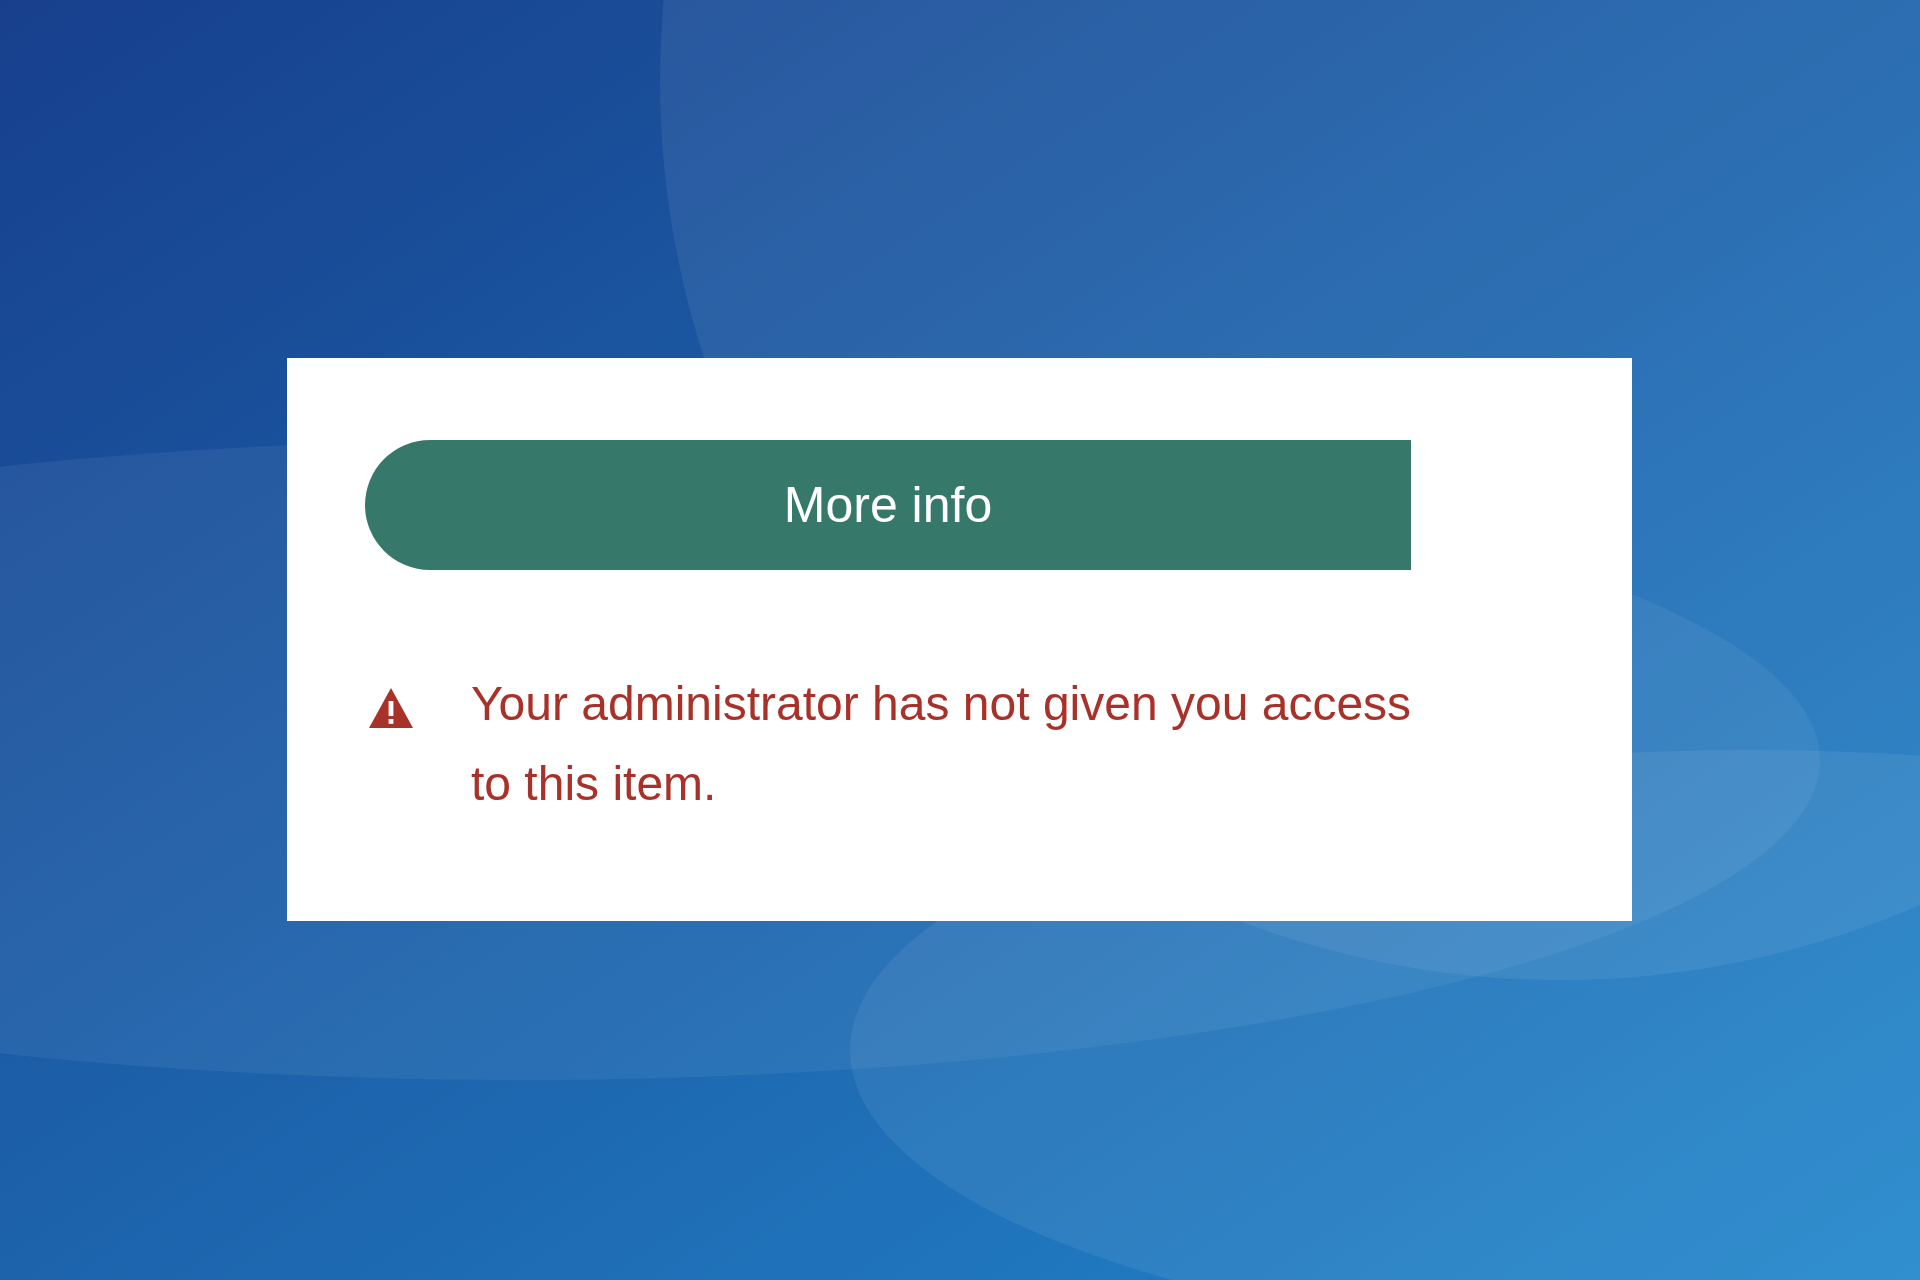  Describe the element at coordinates (888, 505) in the screenshot. I see `more-info-button: More info` at that location.